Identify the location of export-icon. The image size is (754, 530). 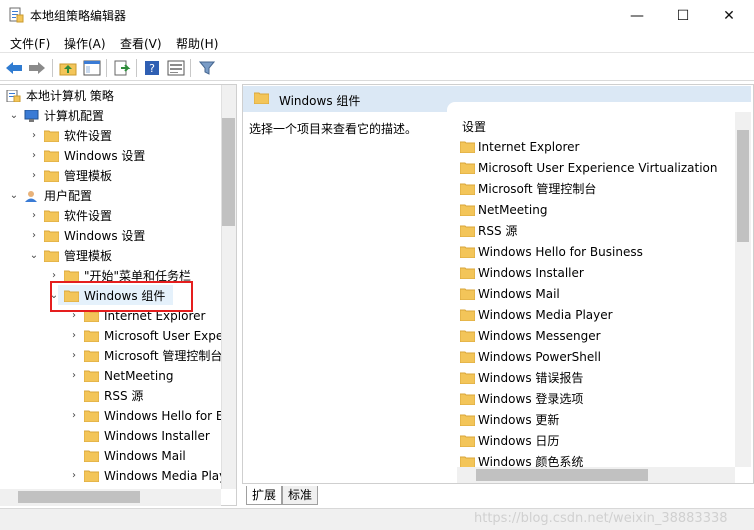
(122, 68).